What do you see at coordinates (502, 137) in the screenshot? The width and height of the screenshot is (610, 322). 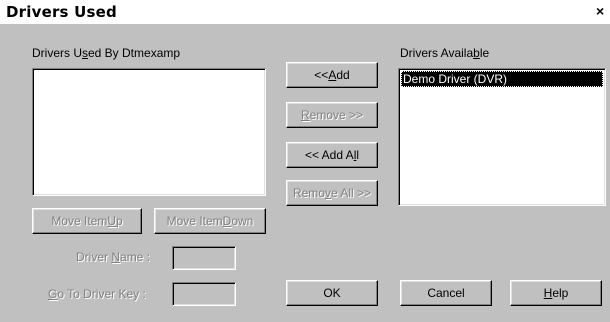 I see `drivers-available-list: Demo Driver (DVR)` at bounding box center [502, 137].